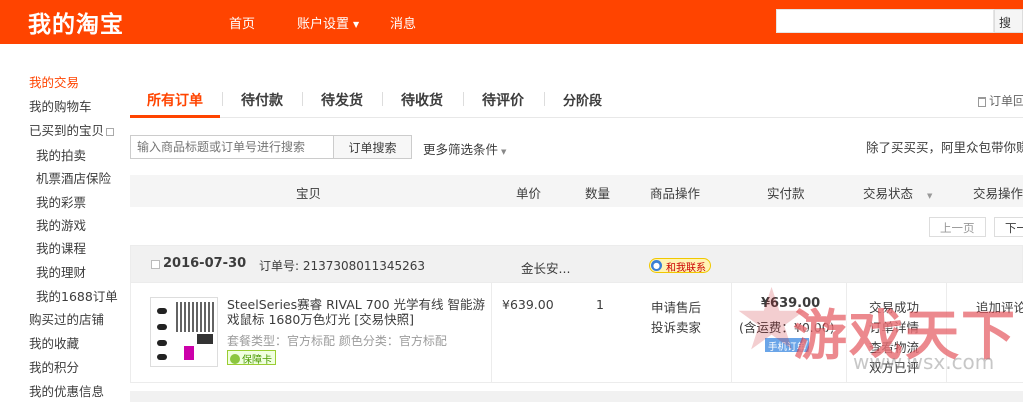 The width and height of the screenshot is (1023, 402). I want to click on mousepad-image, so click(205, 339).